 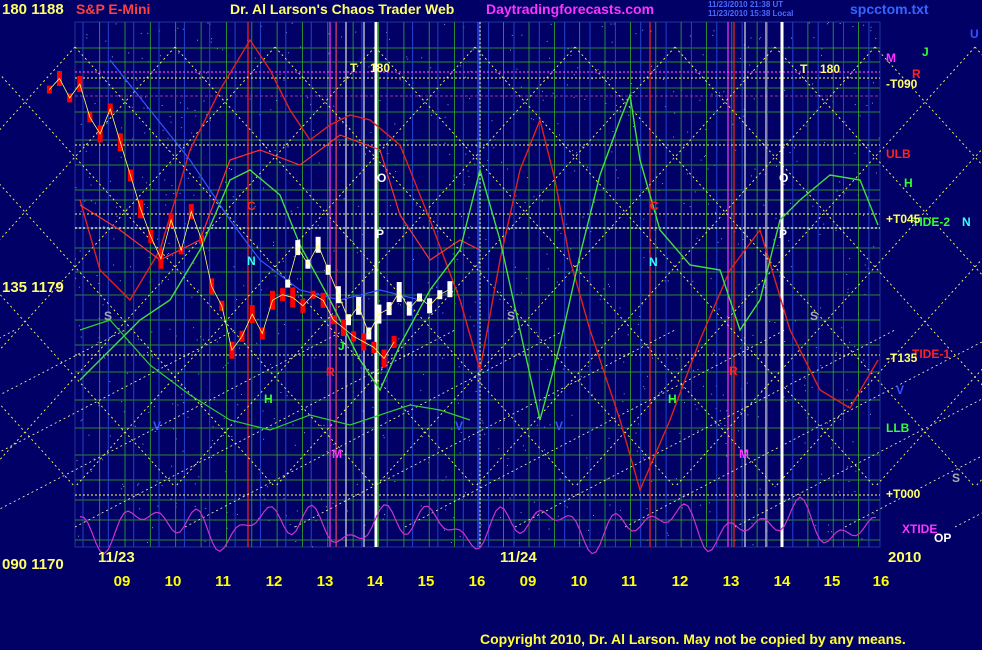 What do you see at coordinates (966, 222) in the screenshot?
I see `right-label-n: N` at bounding box center [966, 222].